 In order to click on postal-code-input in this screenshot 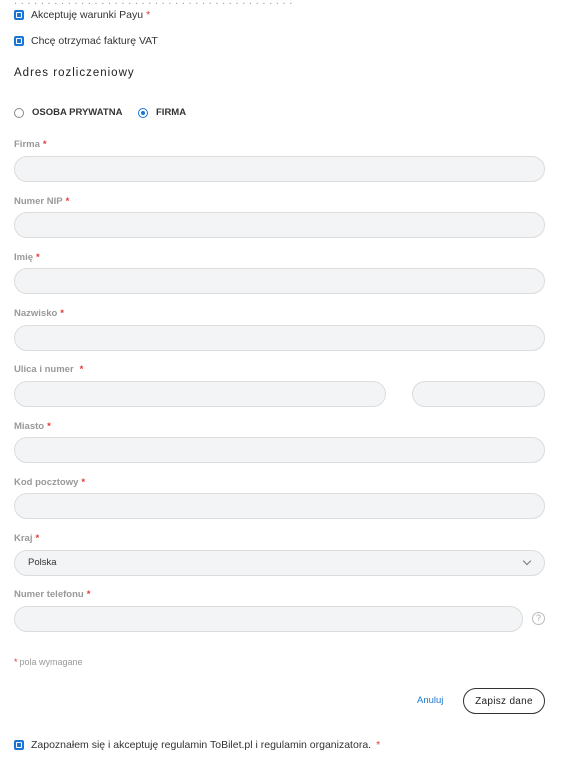, I will do `click(279, 506)`.